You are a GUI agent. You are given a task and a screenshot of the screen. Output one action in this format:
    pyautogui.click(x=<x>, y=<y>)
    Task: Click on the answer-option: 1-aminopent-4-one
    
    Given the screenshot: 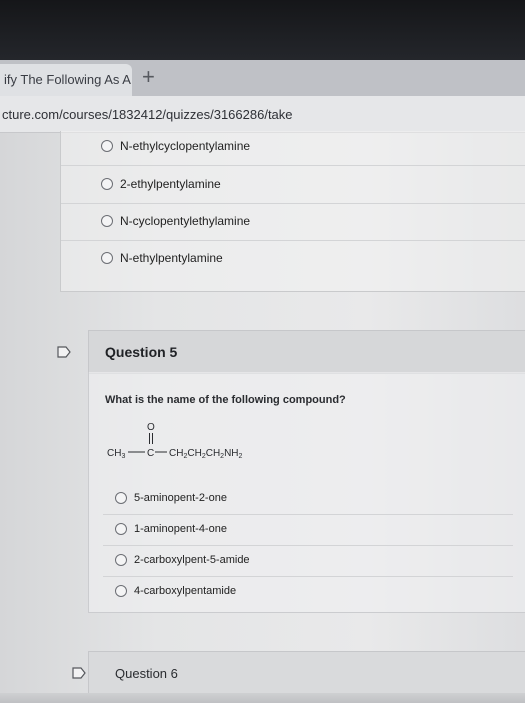 What is the action you would take?
    pyautogui.click(x=171, y=529)
    